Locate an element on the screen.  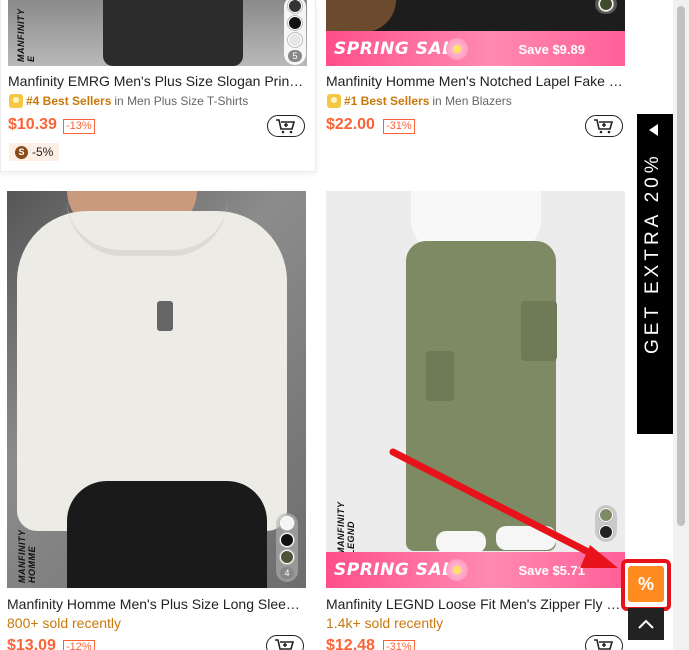
coupon-text: -5% is located at coordinates (43, 152).